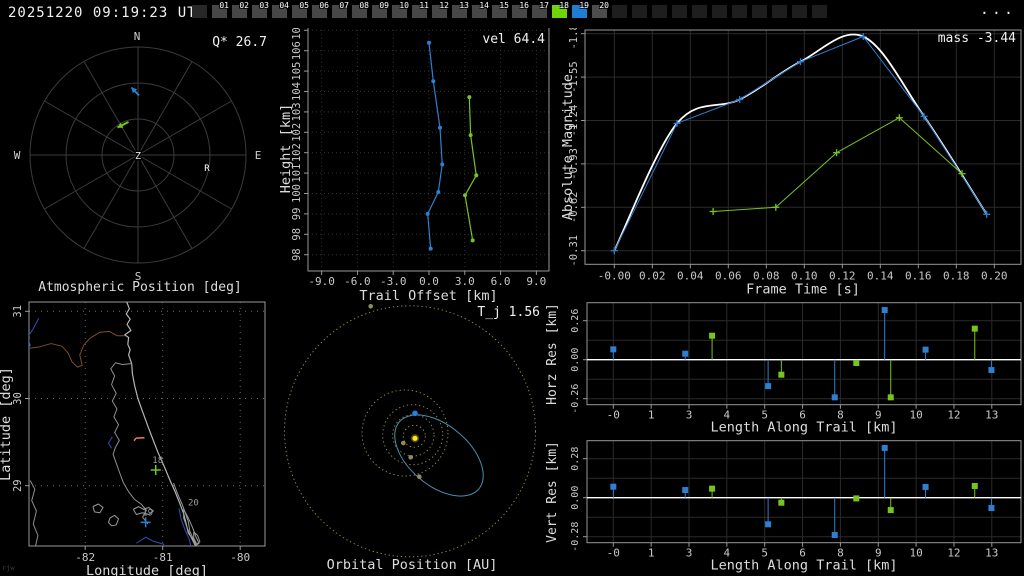 The width and height of the screenshot is (1024, 576). What do you see at coordinates (18, 311) in the screenshot?
I see `svg-text: 31` at bounding box center [18, 311].